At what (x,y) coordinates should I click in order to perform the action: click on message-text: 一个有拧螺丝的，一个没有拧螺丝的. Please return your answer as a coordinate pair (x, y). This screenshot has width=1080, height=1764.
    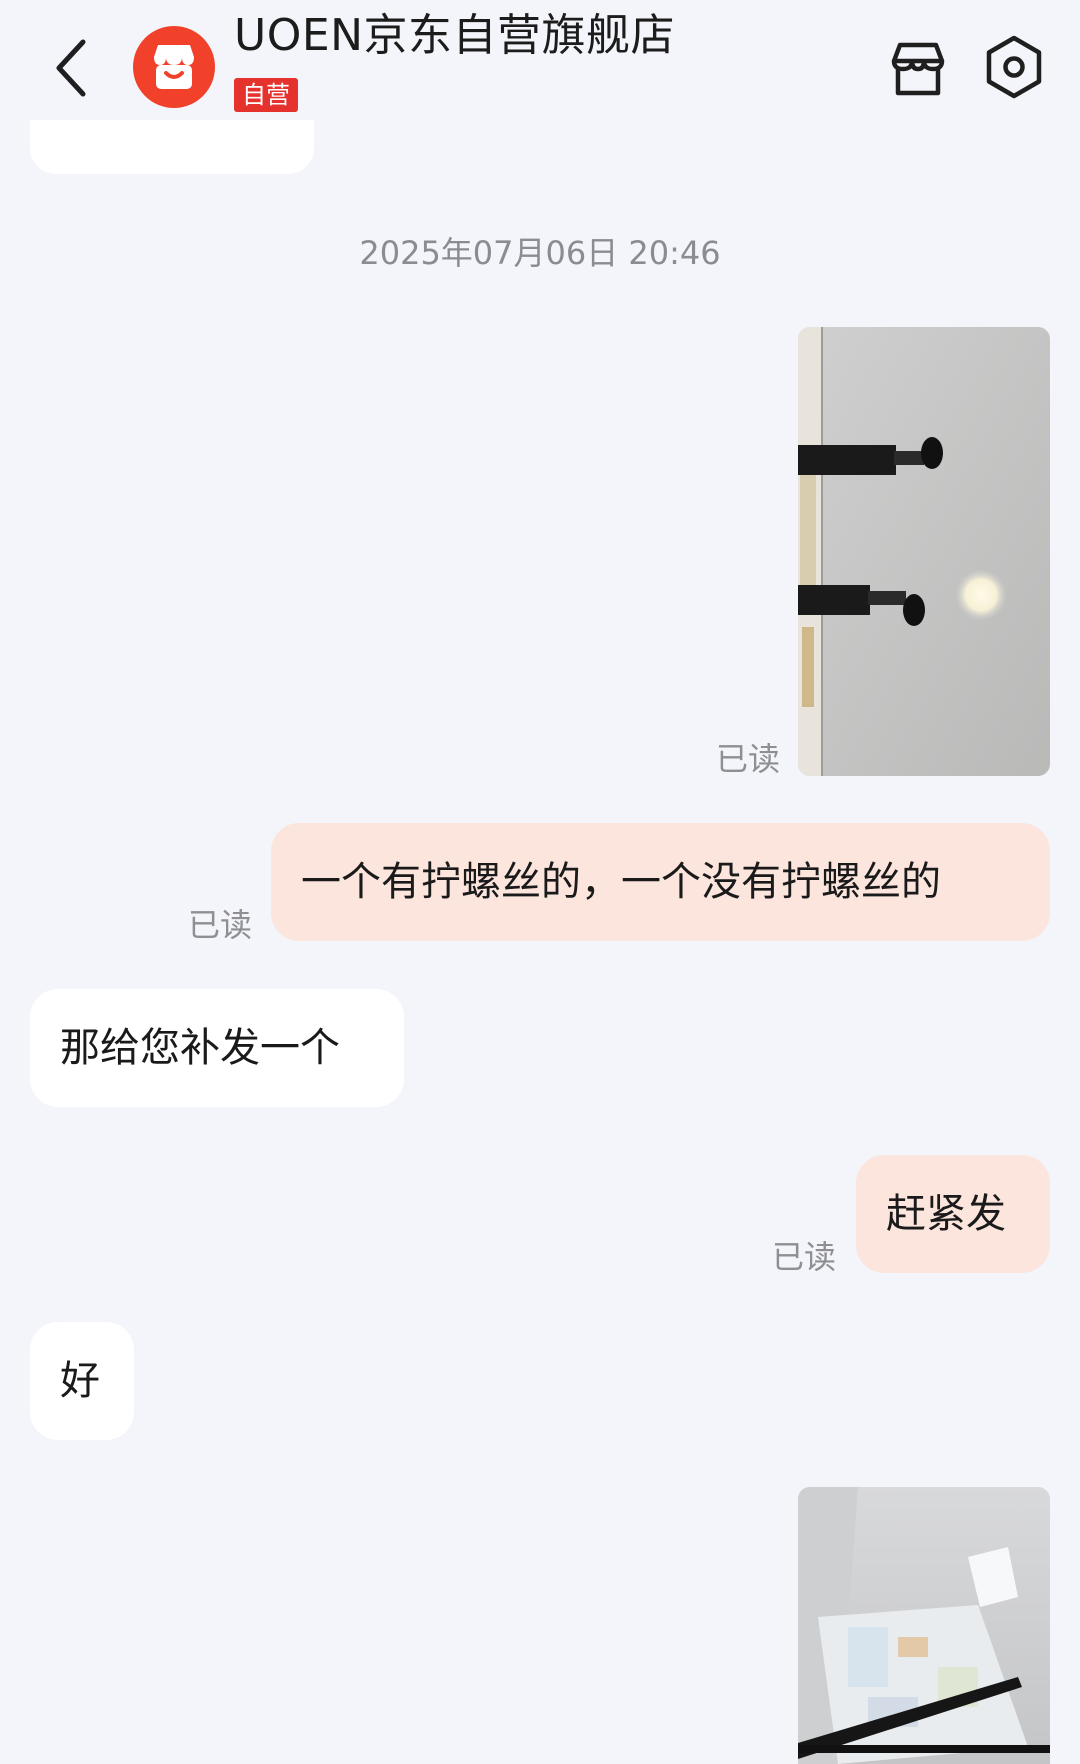
    Looking at the image, I should click on (621, 882).